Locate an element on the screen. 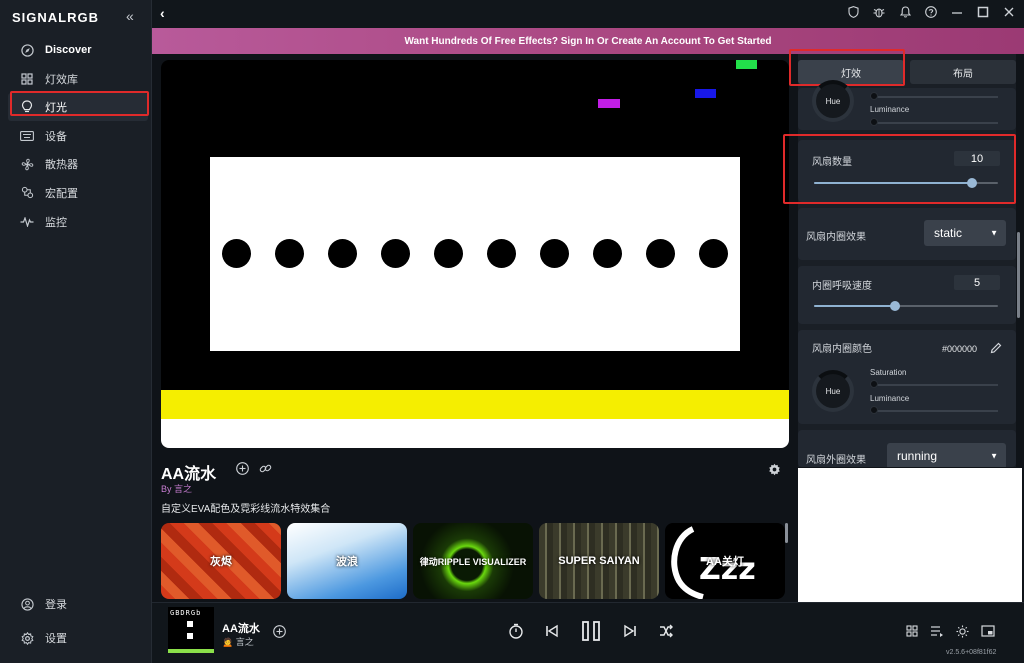 This screenshot has height=663, width=1024. bug-icon is located at coordinates (879, 13).